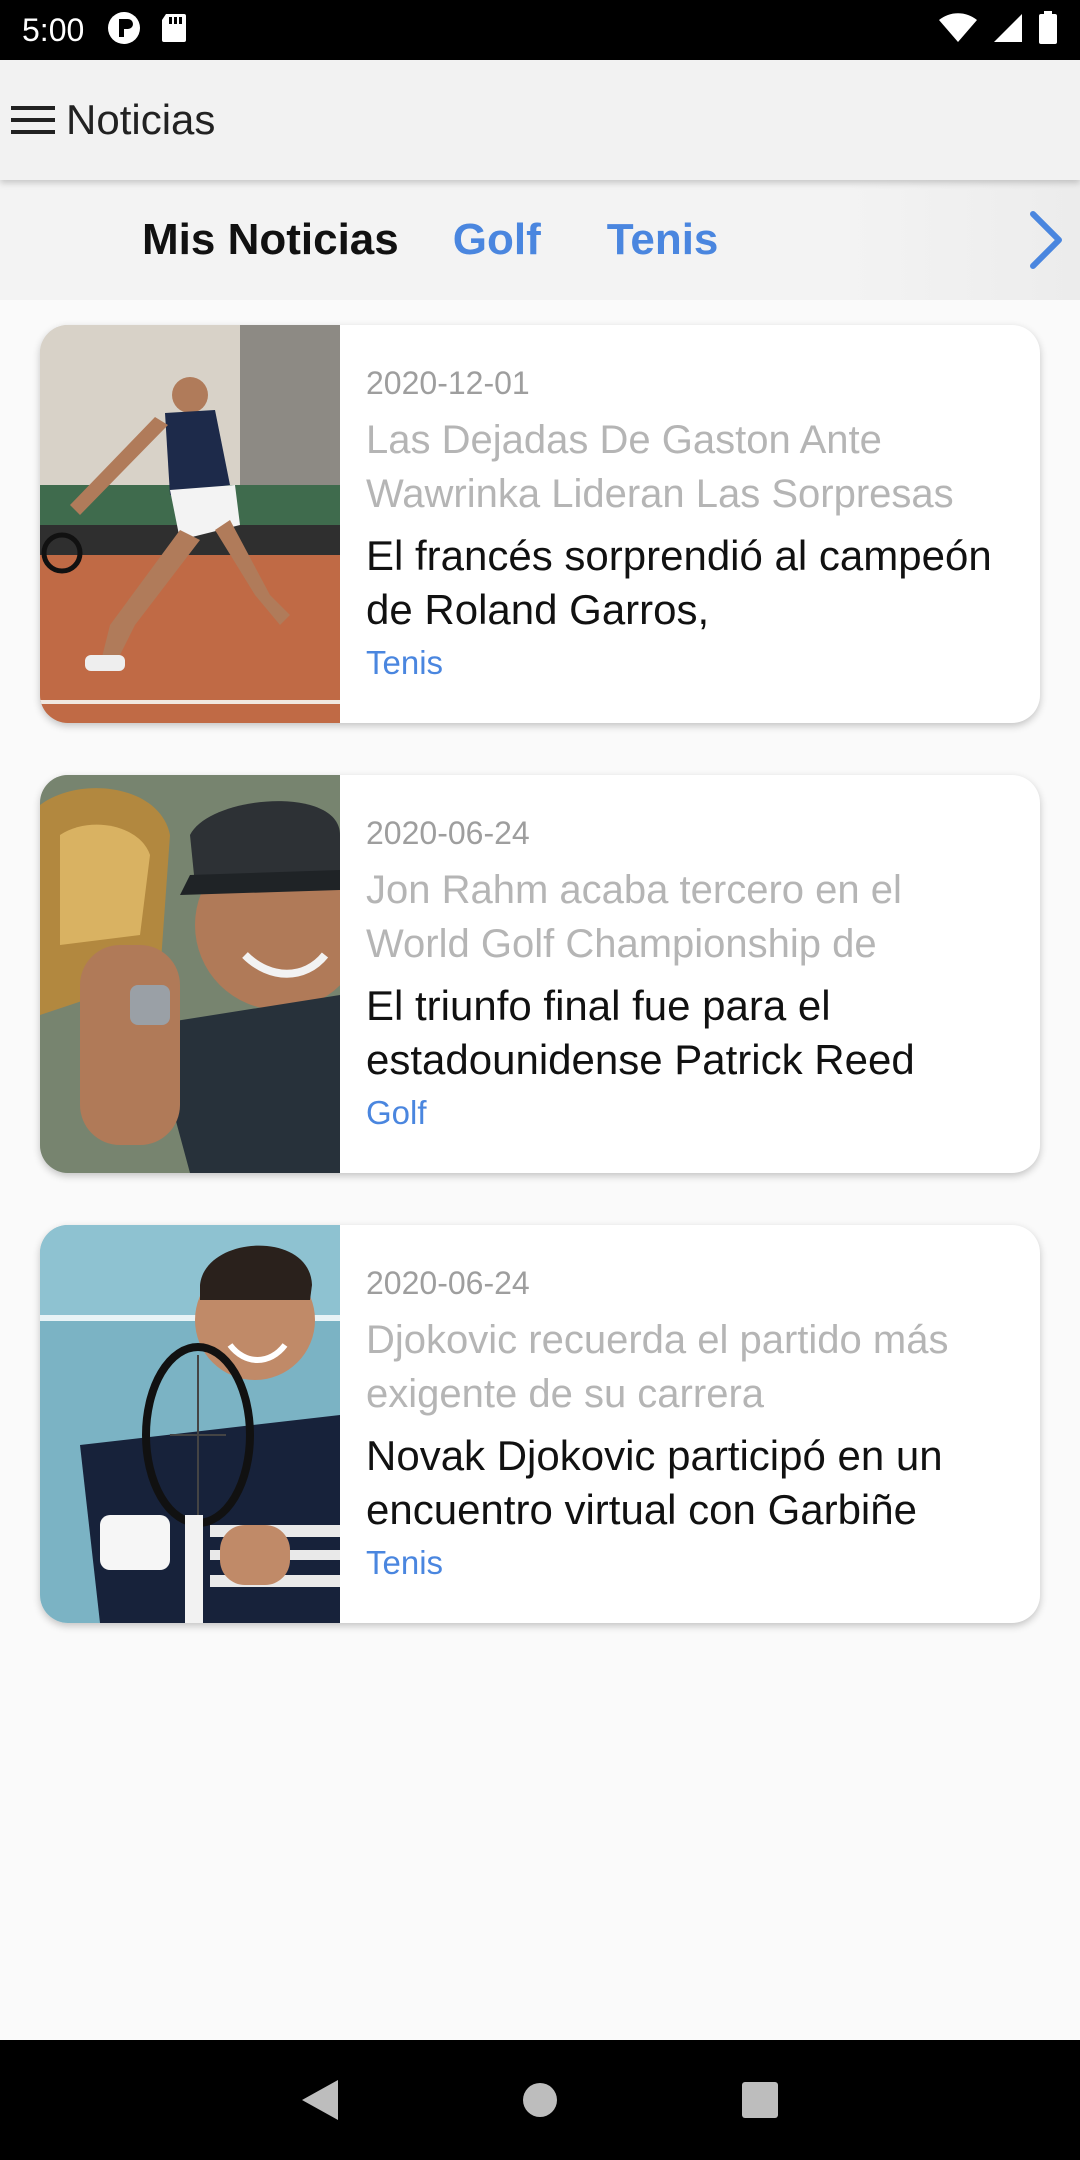  What do you see at coordinates (540, 120) in the screenshot?
I see `app-bar: Noticias` at bounding box center [540, 120].